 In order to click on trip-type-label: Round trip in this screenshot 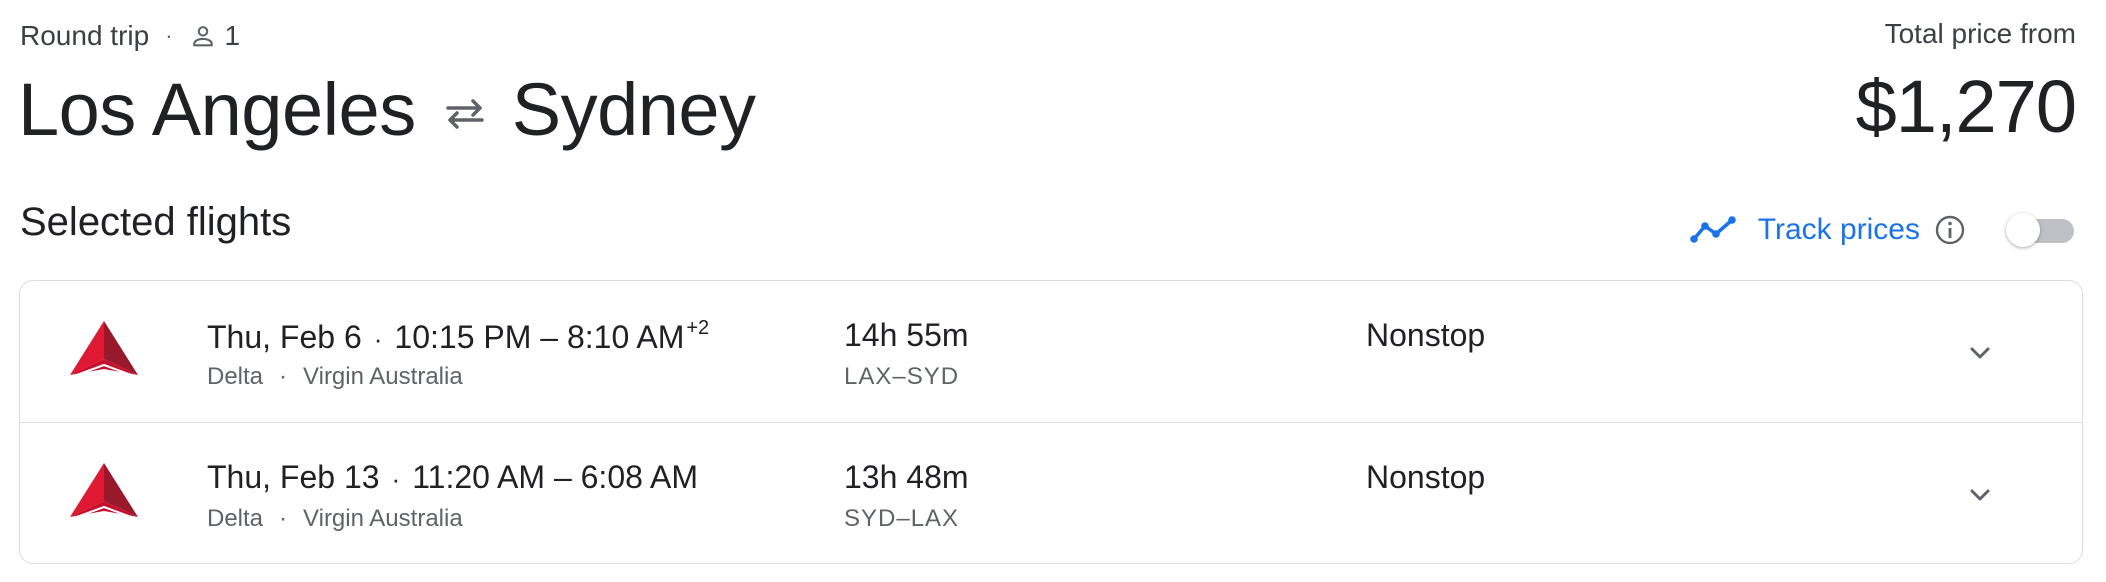, I will do `click(85, 35)`.